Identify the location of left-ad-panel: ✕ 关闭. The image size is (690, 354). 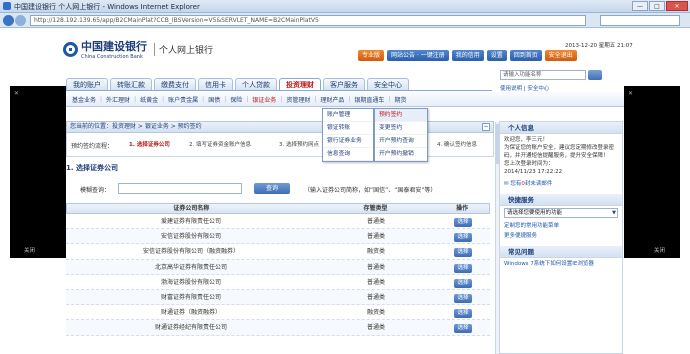
(38, 172).